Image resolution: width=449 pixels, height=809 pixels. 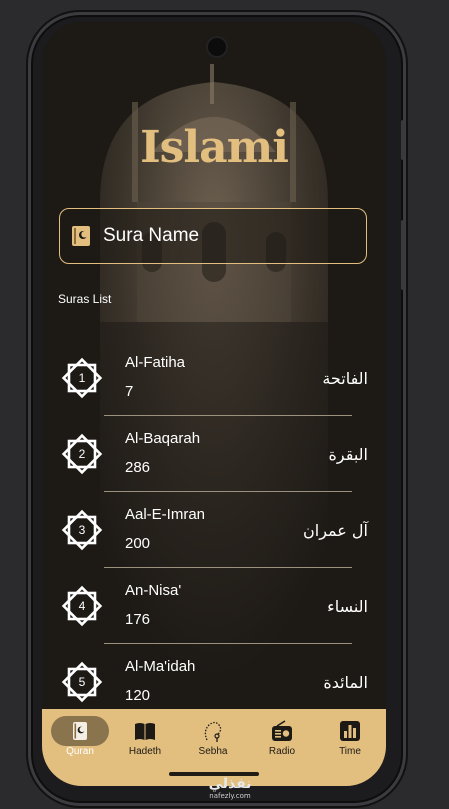 I want to click on nav-tab-time: Time, so click(x=350, y=742).